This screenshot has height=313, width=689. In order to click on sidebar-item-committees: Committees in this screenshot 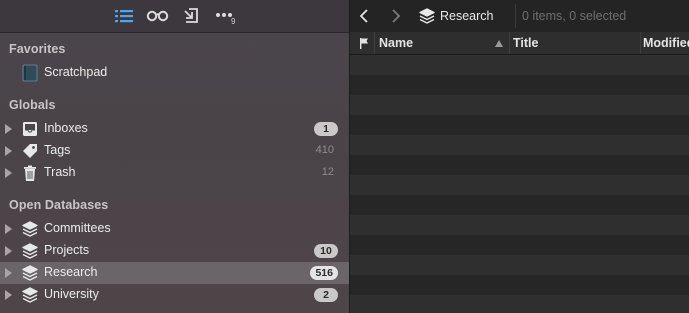, I will do `click(174, 229)`.